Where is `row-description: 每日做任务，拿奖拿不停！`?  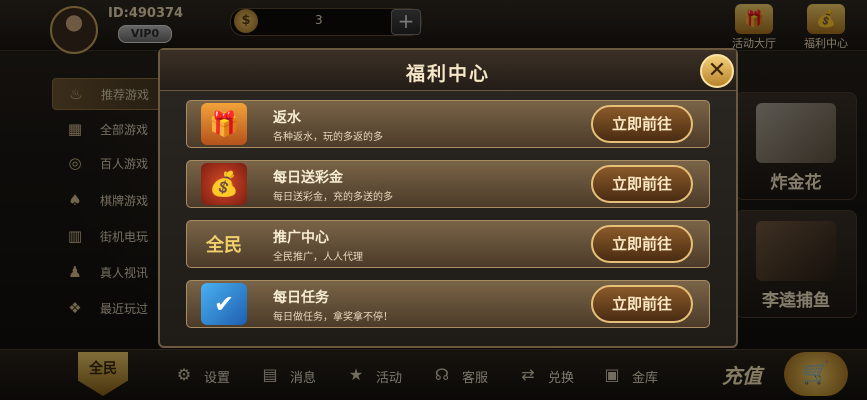 row-description: 每日做任务，拿奖拿不停！ is located at coordinates (333, 317).